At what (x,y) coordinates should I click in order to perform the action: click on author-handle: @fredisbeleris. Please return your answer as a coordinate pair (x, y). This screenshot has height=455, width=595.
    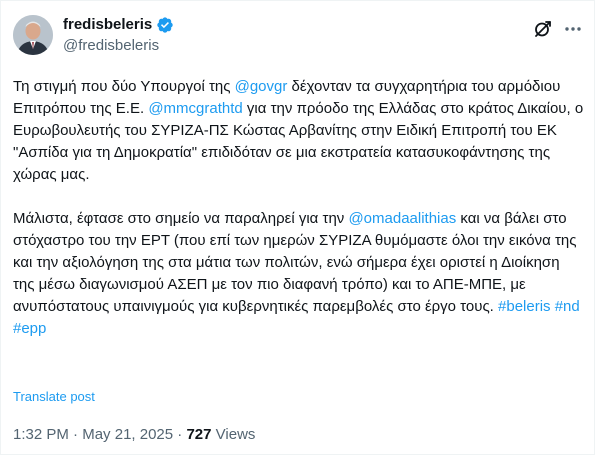
    Looking at the image, I should click on (118, 46).